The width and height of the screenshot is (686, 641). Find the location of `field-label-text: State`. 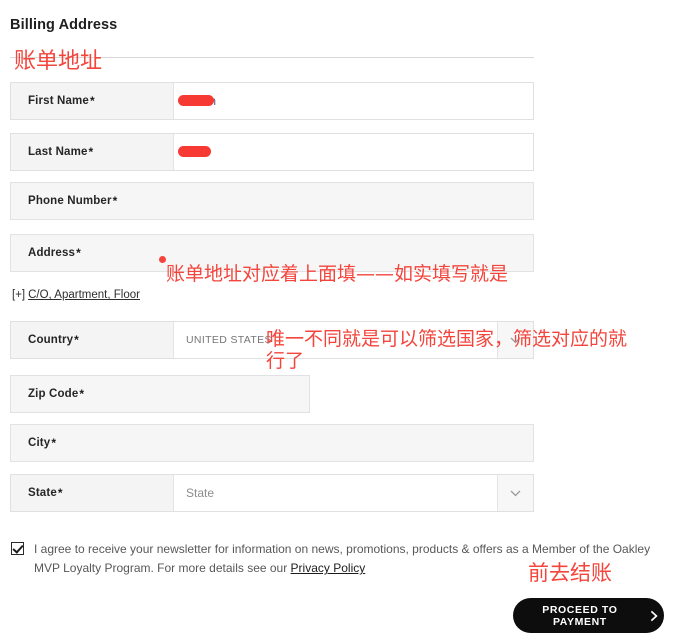

field-label-text: State is located at coordinates (42, 493).